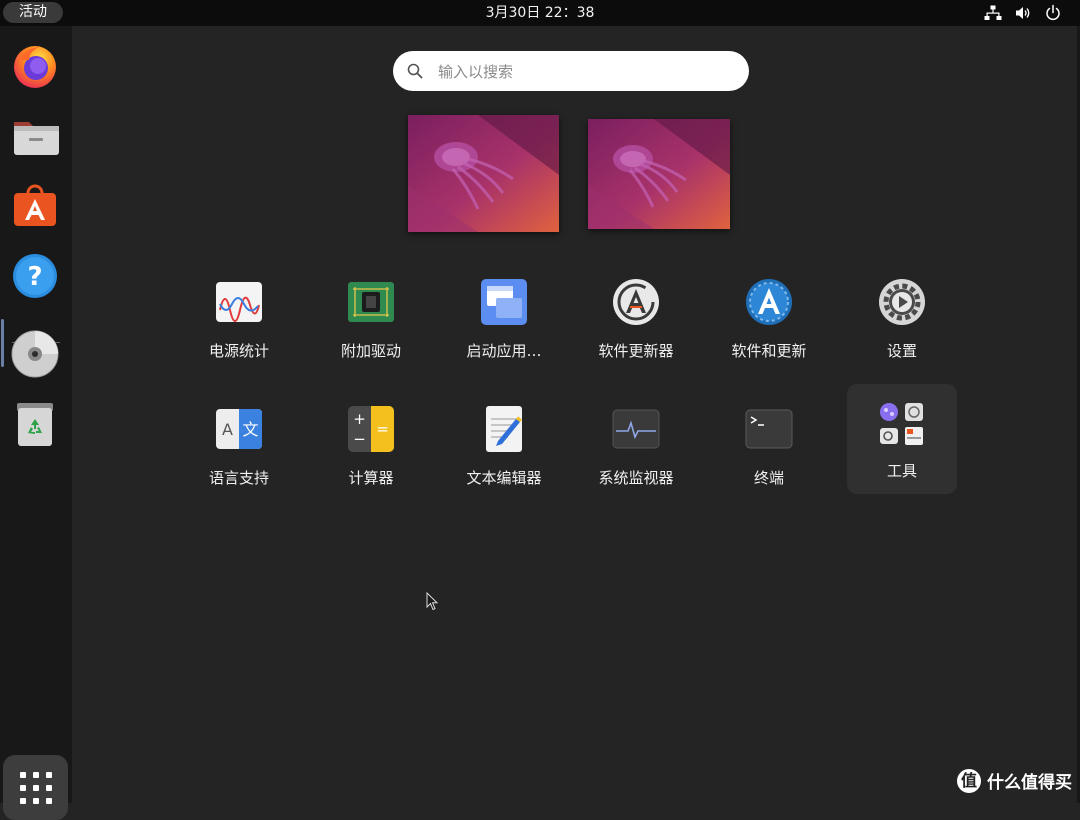  I want to click on settings-icon, so click(902, 302).